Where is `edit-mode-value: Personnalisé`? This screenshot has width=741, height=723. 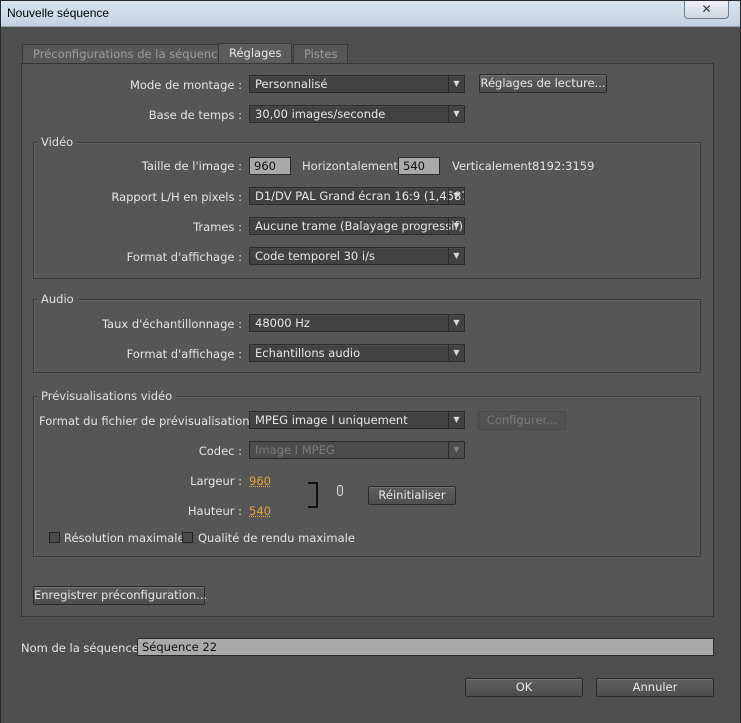
edit-mode-value: Personnalisé is located at coordinates (291, 84).